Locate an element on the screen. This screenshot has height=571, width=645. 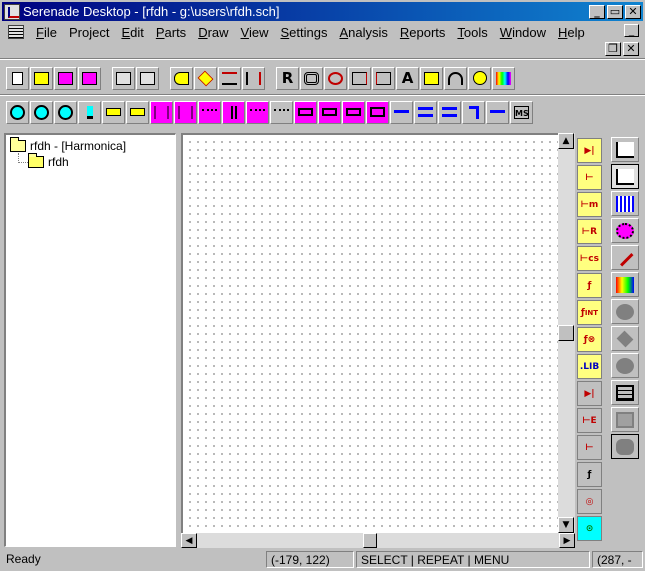
tree-node-schematic: rfdh is located at coordinates (48, 161).